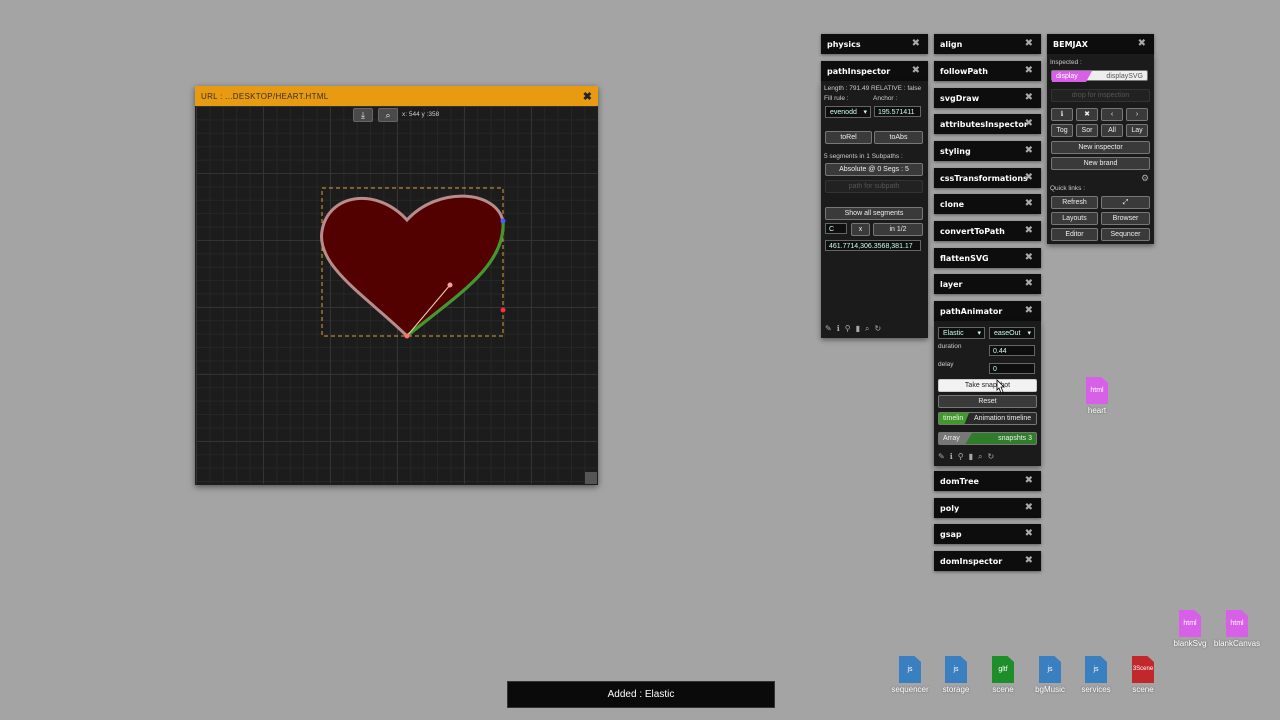  I want to click on panel-label: flattenSVG, so click(964, 258).